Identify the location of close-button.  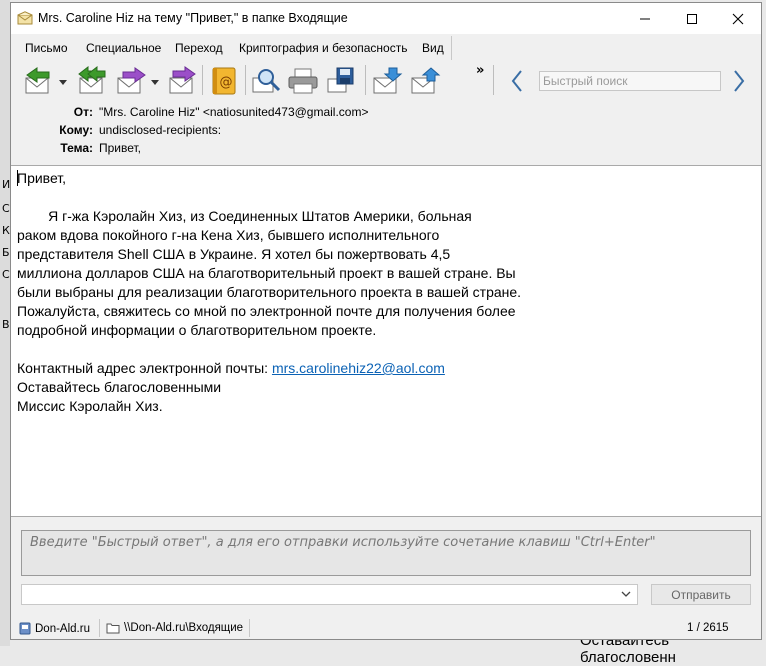
(738, 18).